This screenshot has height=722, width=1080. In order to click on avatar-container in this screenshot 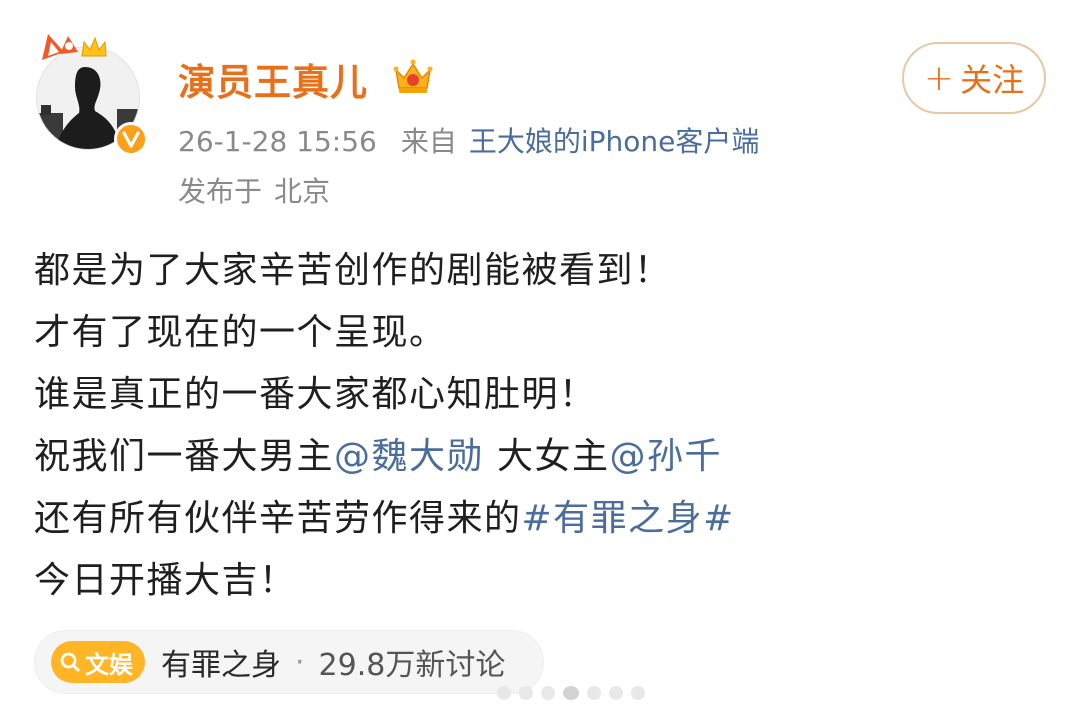, I will do `click(92, 93)`.